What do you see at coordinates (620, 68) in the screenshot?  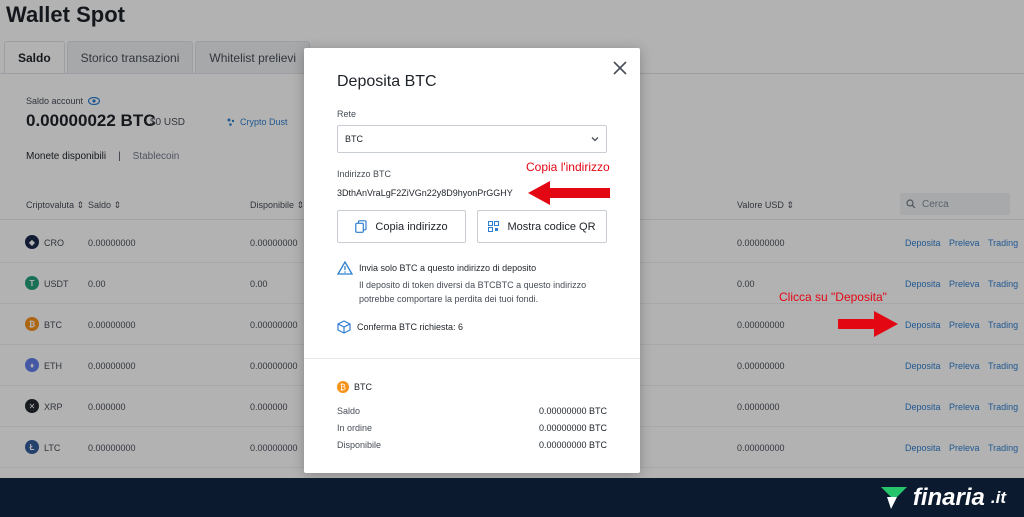 I see `close-icon` at bounding box center [620, 68].